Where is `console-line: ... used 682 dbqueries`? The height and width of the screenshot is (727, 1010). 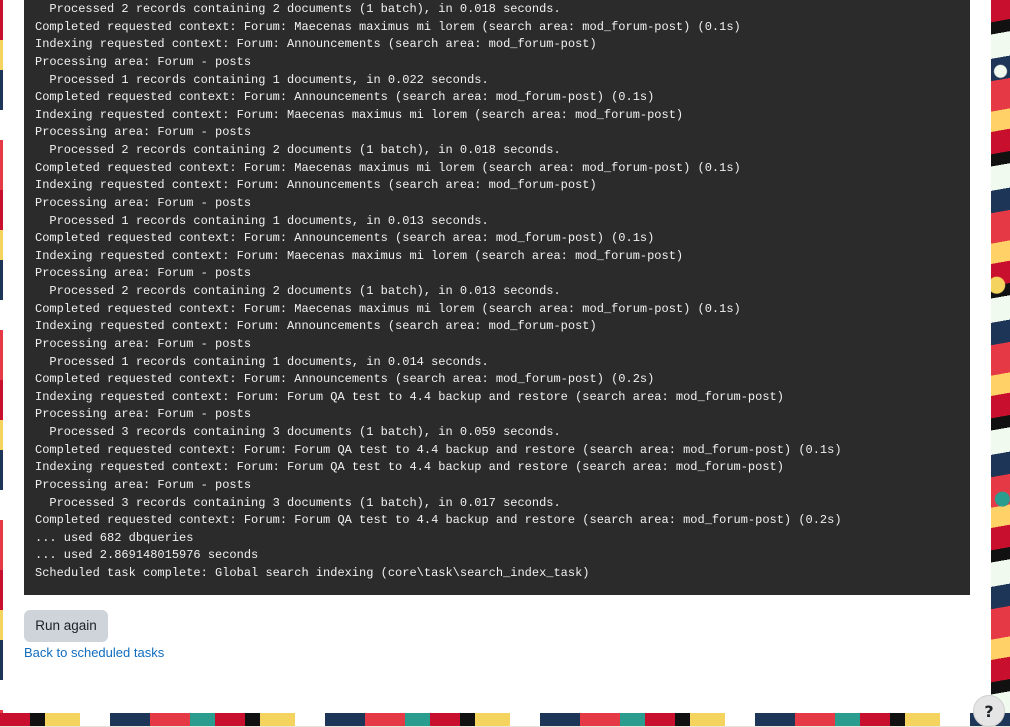
console-line: ... used 682 dbqueries is located at coordinates (114, 537).